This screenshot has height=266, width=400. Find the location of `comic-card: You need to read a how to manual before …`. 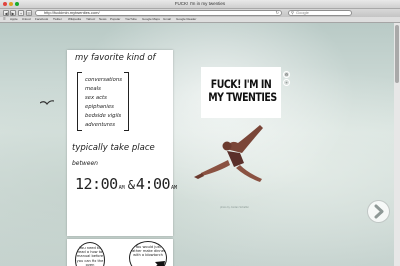

comic-card: You need to read a how to manual before … is located at coordinates (120, 252).